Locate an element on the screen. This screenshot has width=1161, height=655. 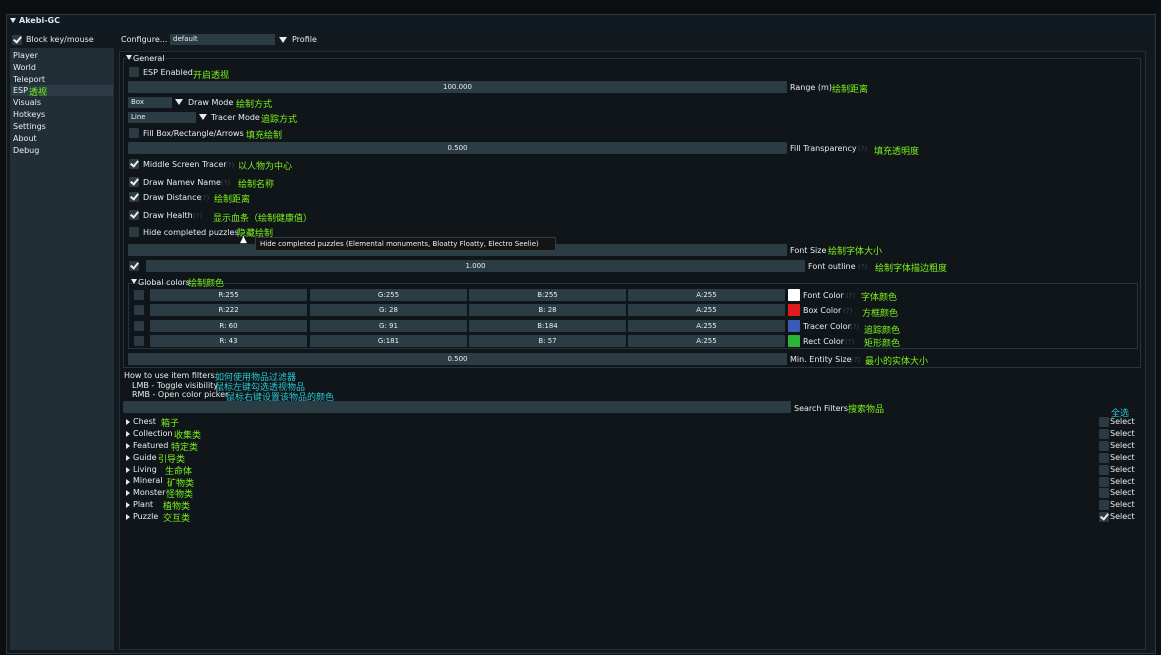
rect-color-b: B: 57 is located at coordinates (547, 341).